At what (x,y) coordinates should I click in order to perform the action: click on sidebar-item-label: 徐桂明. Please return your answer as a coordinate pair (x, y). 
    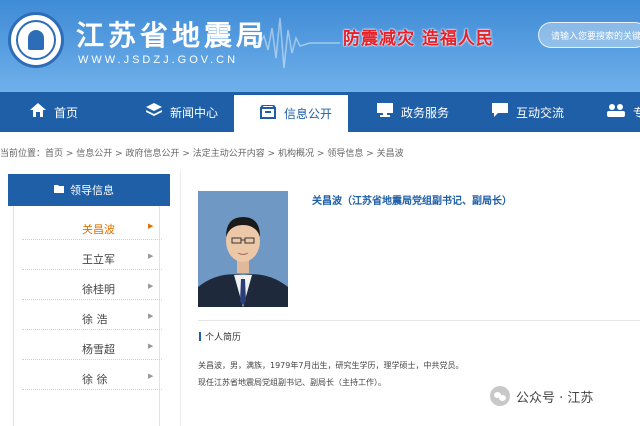
    Looking at the image, I should click on (98, 289).